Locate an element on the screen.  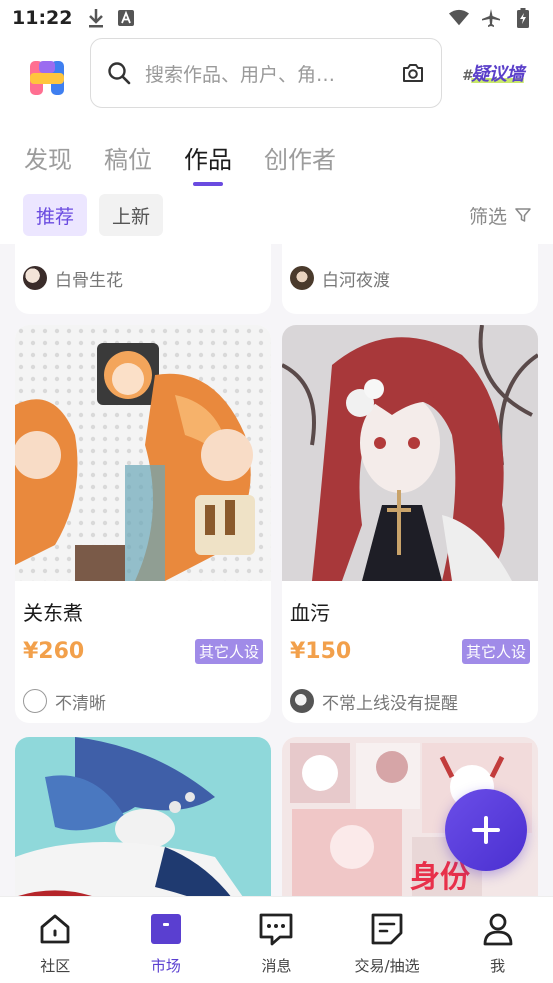
app-logo is located at coordinates (47, 78).